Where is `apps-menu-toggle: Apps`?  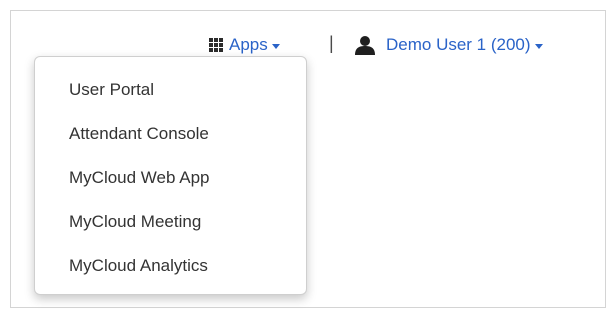 apps-menu-toggle: Apps is located at coordinates (244, 45).